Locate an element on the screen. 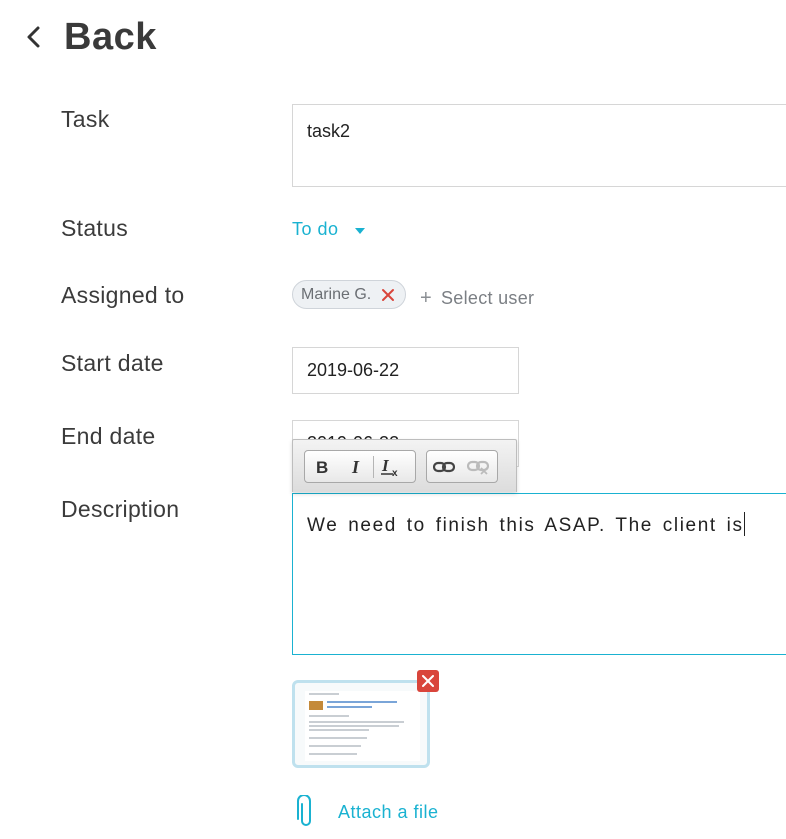 The height and width of the screenshot is (839, 786). description-label: Description is located at coordinates (120, 509).